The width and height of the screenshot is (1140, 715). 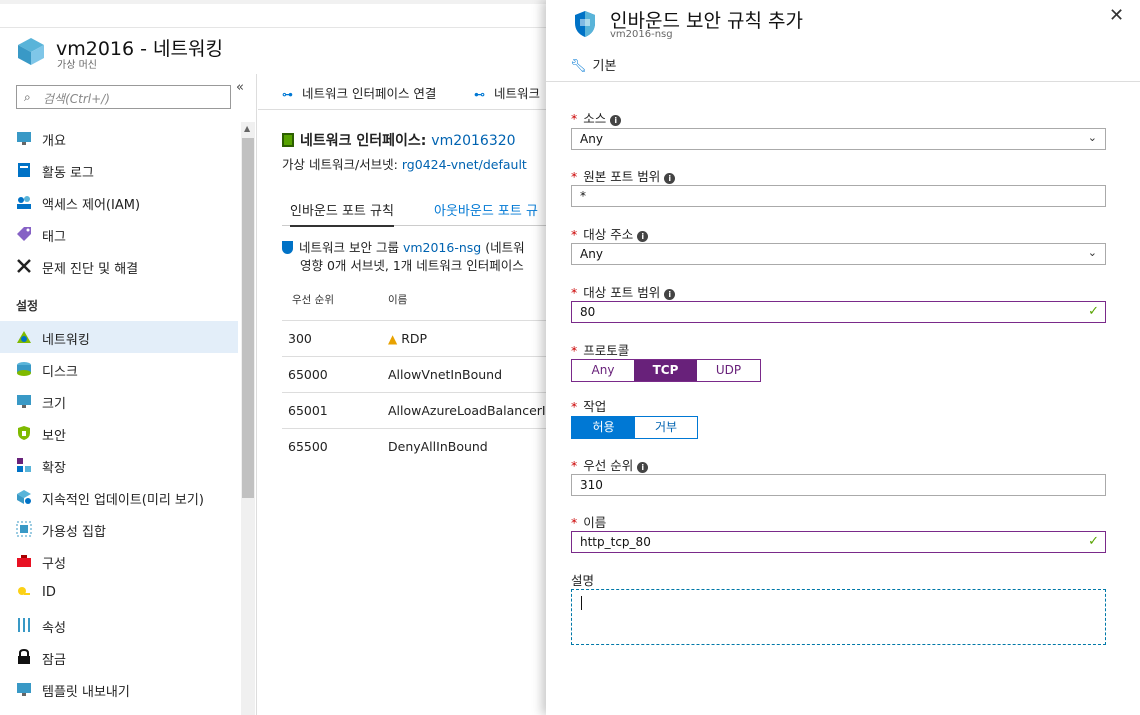 What do you see at coordinates (442, 247) in the screenshot?
I see `nsg-link: vm2016-nsg` at bounding box center [442, 247].